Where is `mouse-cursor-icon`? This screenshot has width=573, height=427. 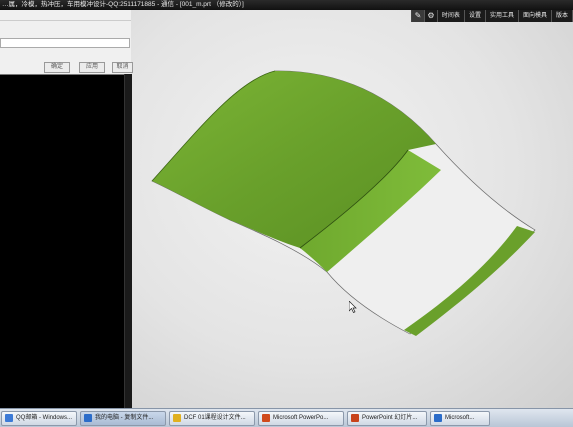
mouse-cursor-icon is located at coordinates (353, 307).